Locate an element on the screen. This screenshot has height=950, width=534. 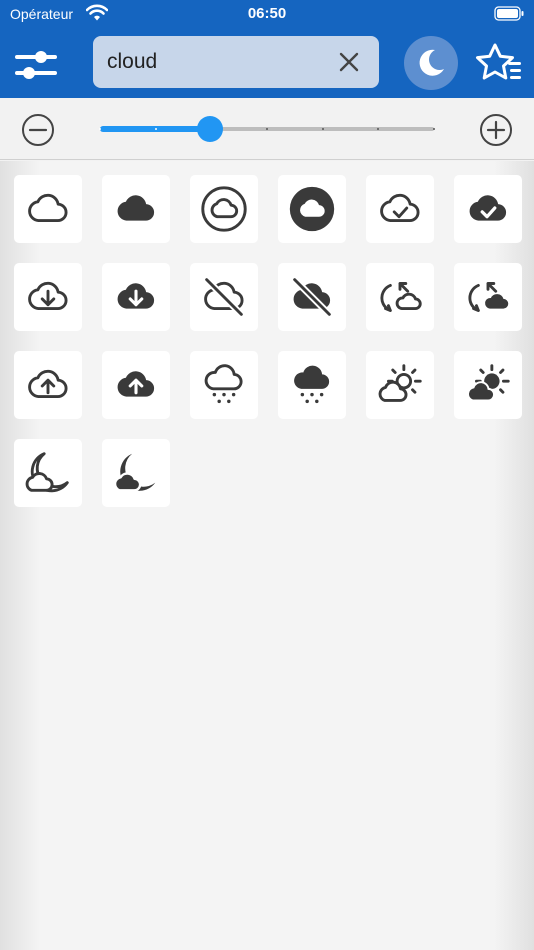
cloud-upload-icon is located at coordinates (48, 384).